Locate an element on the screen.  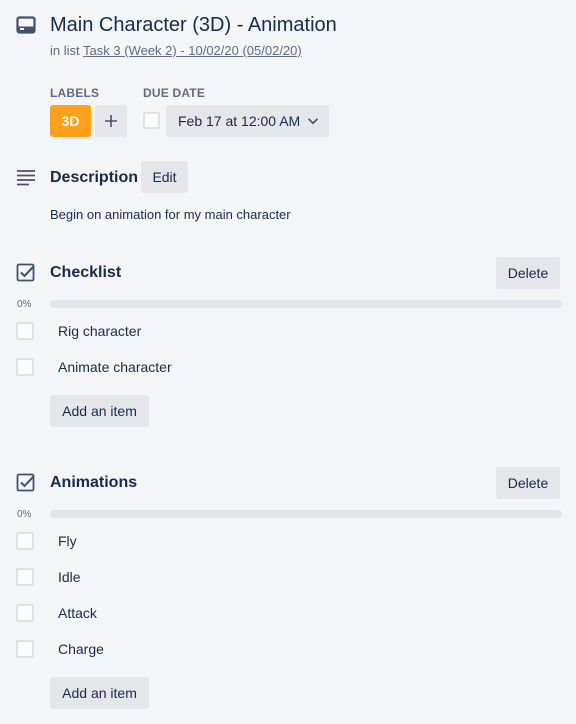
list-name-link: Task 3 (Week 2) - 10/02/20 (05/02/20) is located at coordinates (192, 50).